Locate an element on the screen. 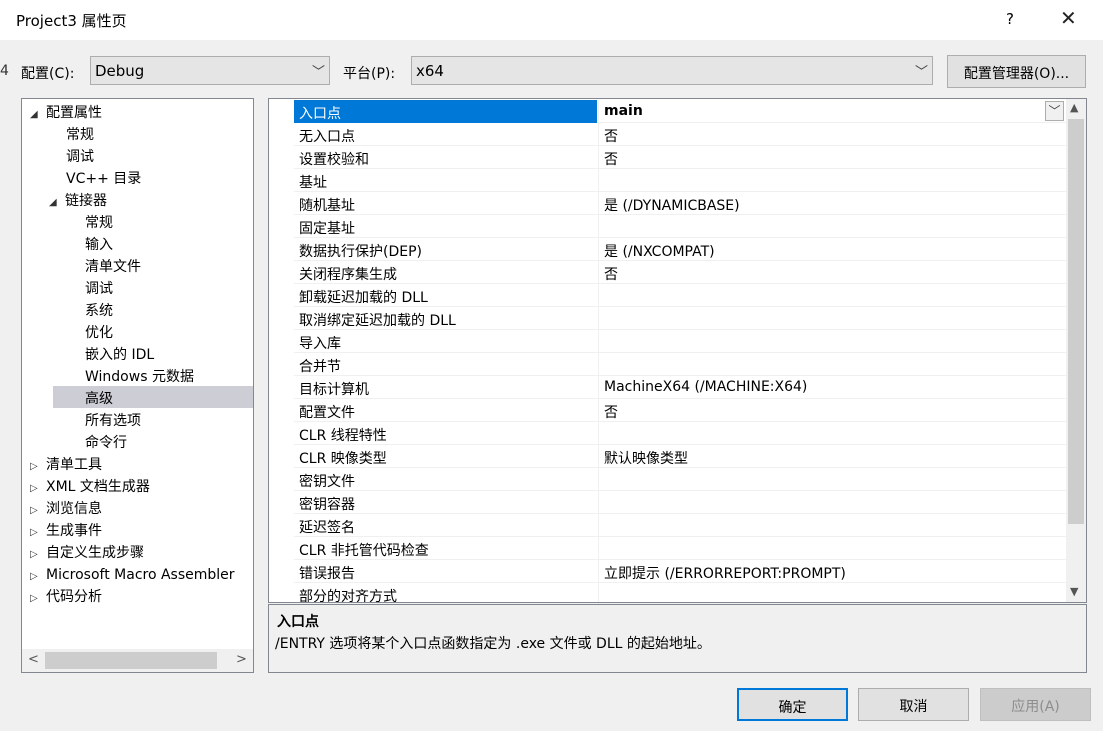 The height and width of the screenshot is (731, 1103). property-row: 密钥容器 is located at coordinates (680, 502).